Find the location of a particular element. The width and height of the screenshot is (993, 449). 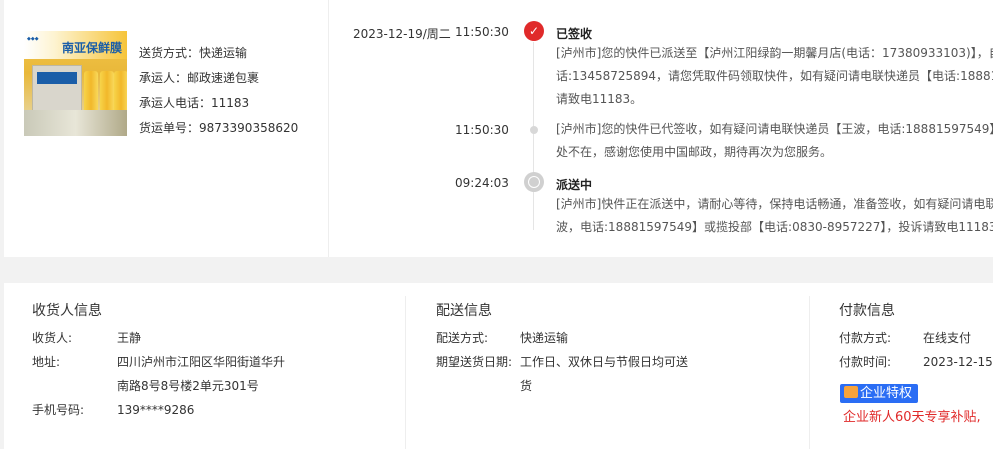

event-time: 09:24:03 is located at coordinates (482, 183).